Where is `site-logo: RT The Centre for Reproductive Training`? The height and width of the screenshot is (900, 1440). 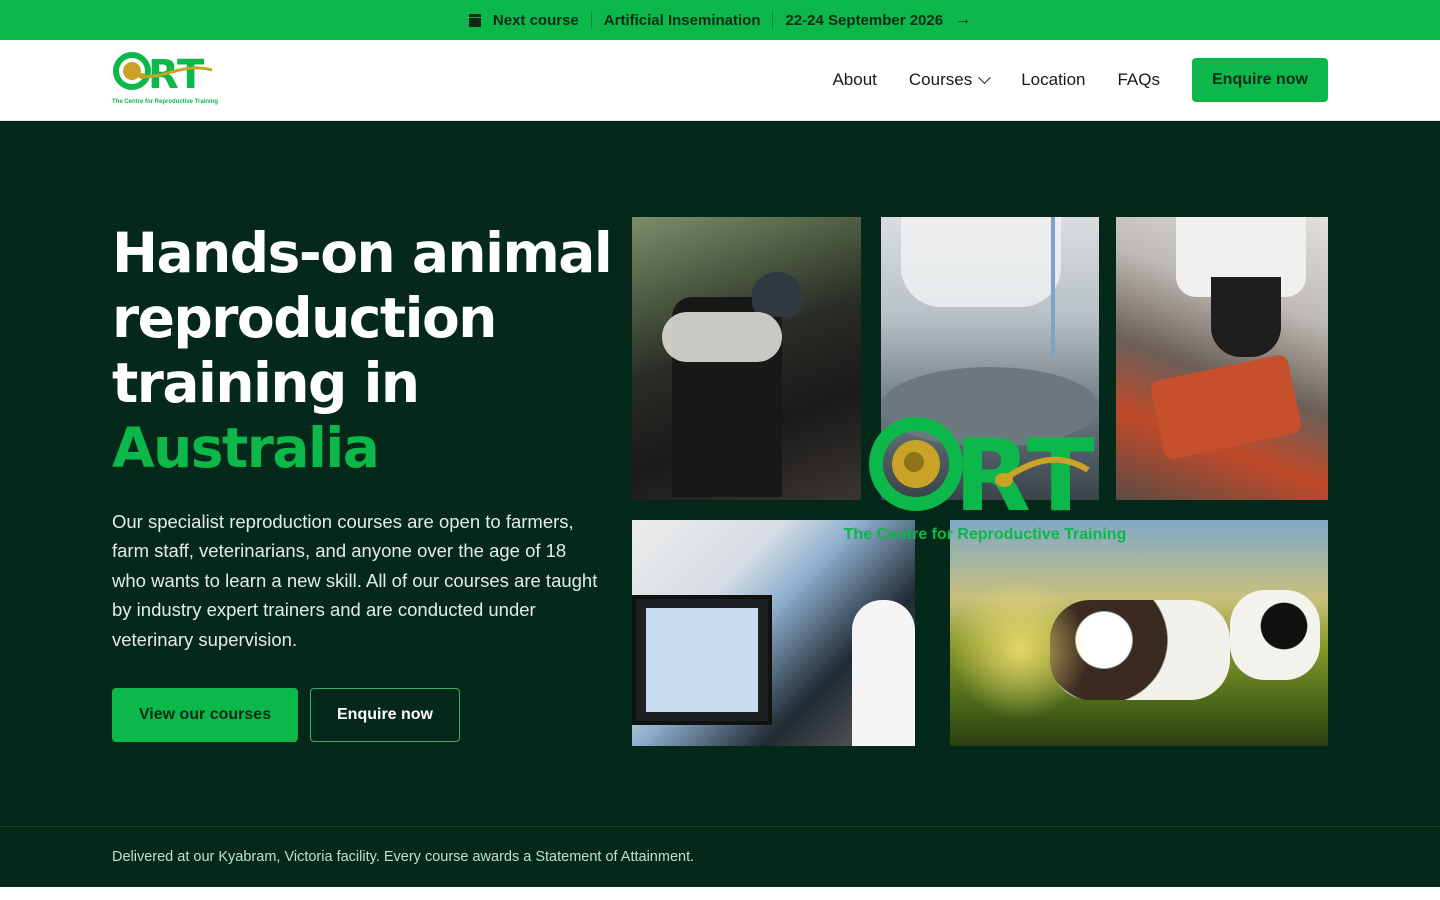 site-logo: RT The Centre for Reproductive Training is located at coordinates (177, 80).